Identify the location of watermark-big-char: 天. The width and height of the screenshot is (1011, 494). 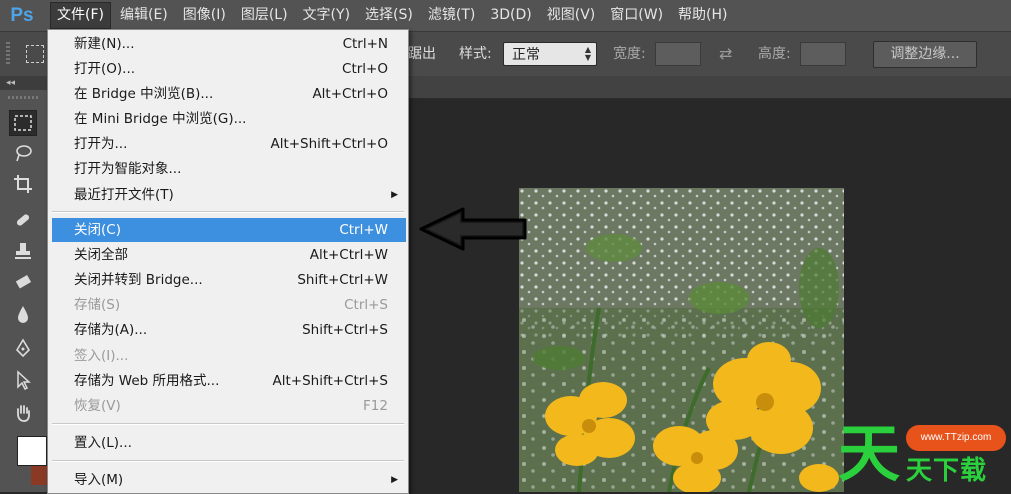
(869, 453).